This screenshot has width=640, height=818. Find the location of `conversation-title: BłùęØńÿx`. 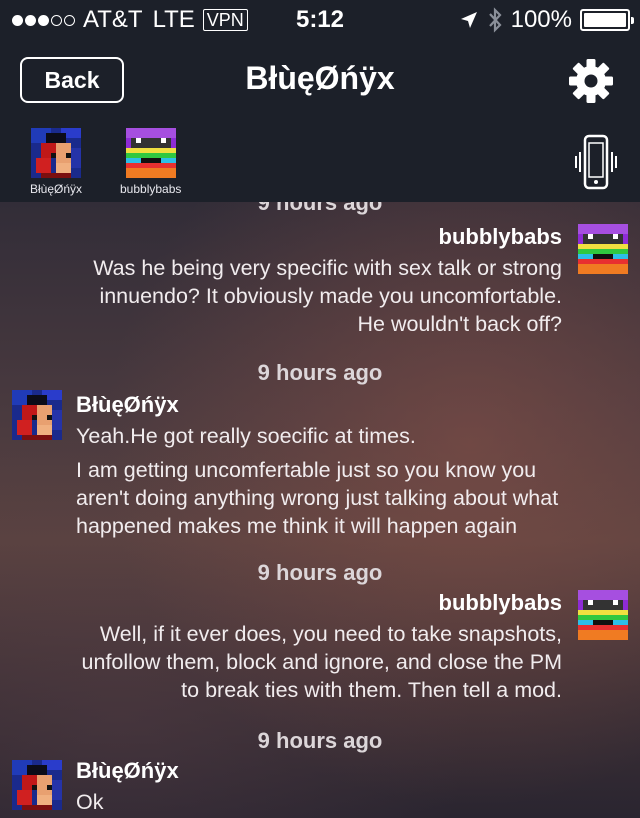

conversation-title: BłùęØńÿx is located at coordinates (320, 78).